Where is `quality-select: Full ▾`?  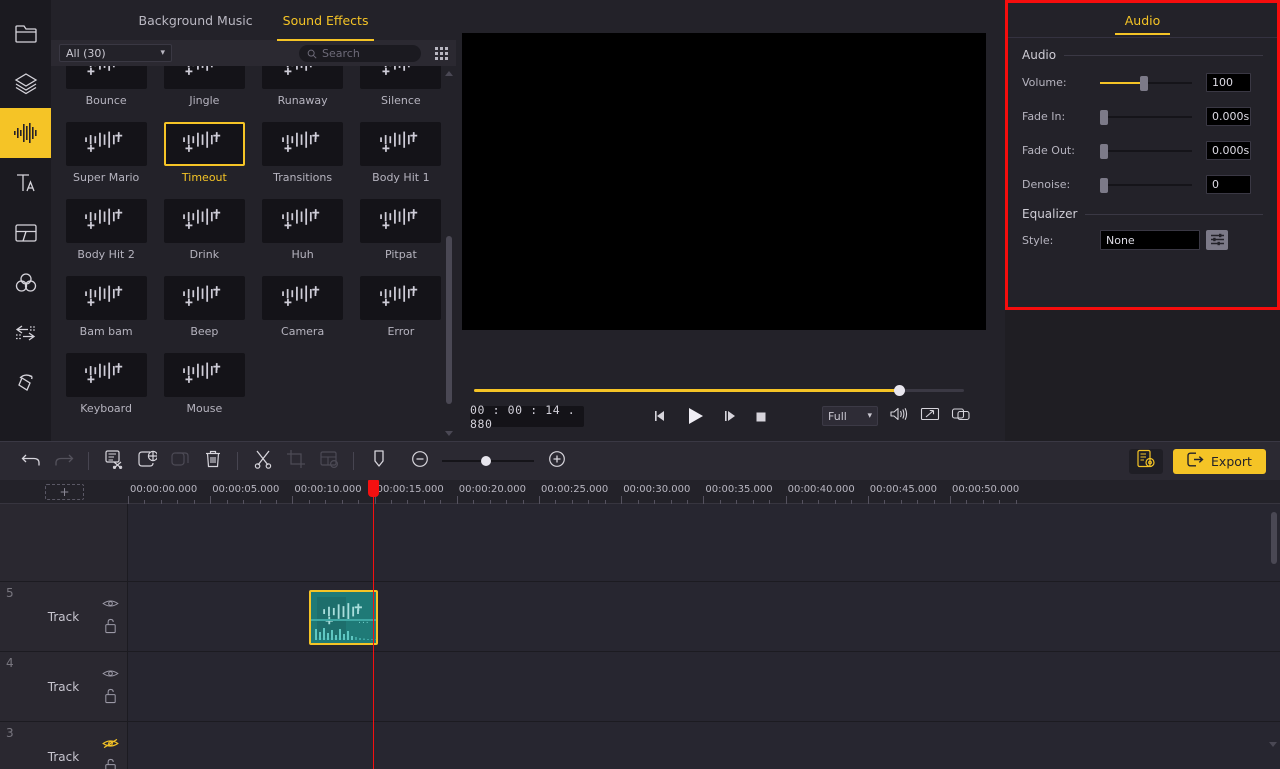
quality-select: Full ▾ is located at coordinates (850, 416).